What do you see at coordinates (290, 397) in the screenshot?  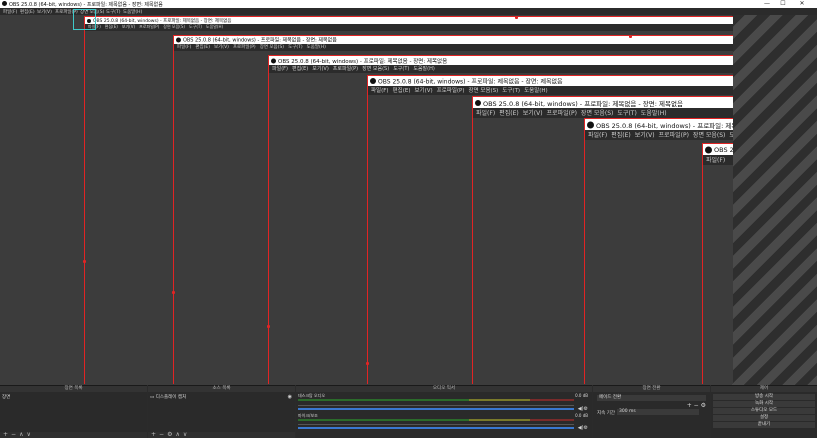 I see `visibility-eye-icon: ◉` at bounding box center [290, 397].